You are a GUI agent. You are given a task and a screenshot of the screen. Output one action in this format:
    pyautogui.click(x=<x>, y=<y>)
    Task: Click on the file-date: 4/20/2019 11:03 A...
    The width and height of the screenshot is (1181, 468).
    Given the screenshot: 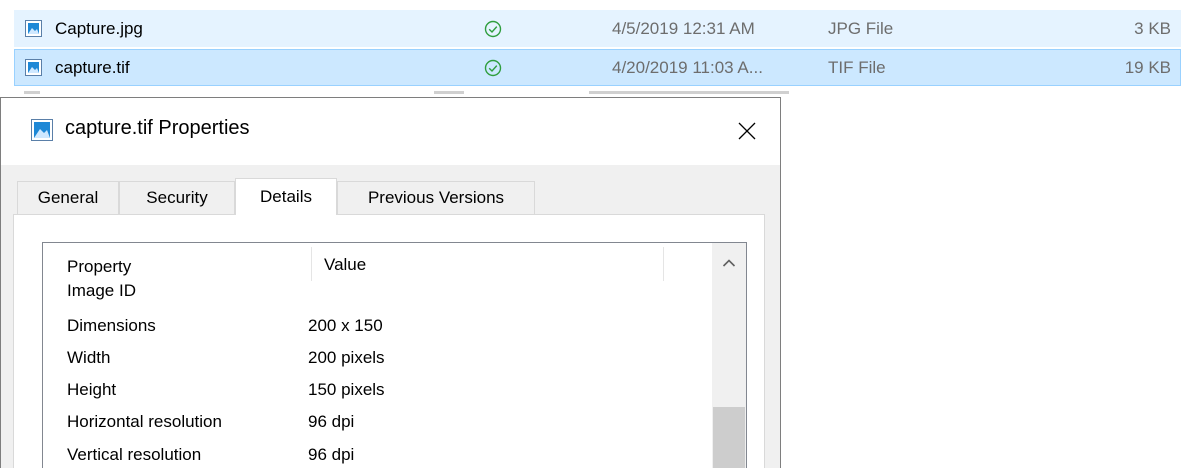 What is the action you would take?
    pyautogui.click(x=687, y=67)
    